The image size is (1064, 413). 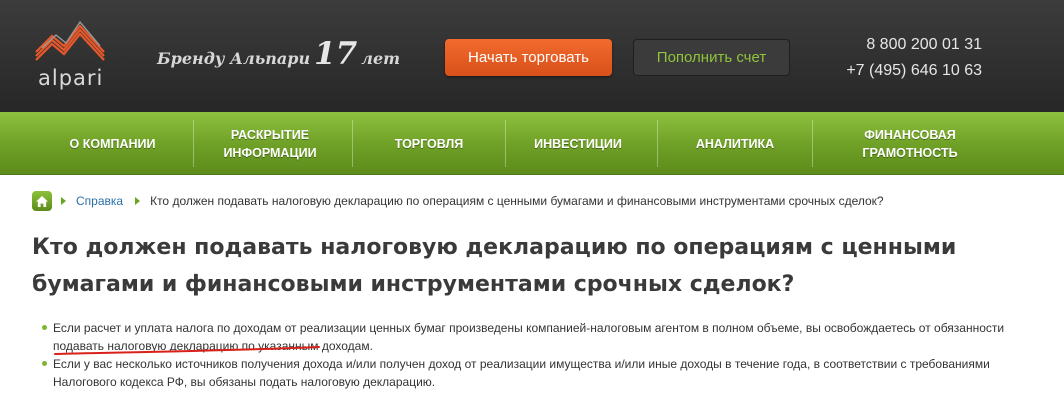 What do you see at coordinates (70, 40) in the screenshot?
I see `mountain-logo-icon` at bounding box center [70, 40].